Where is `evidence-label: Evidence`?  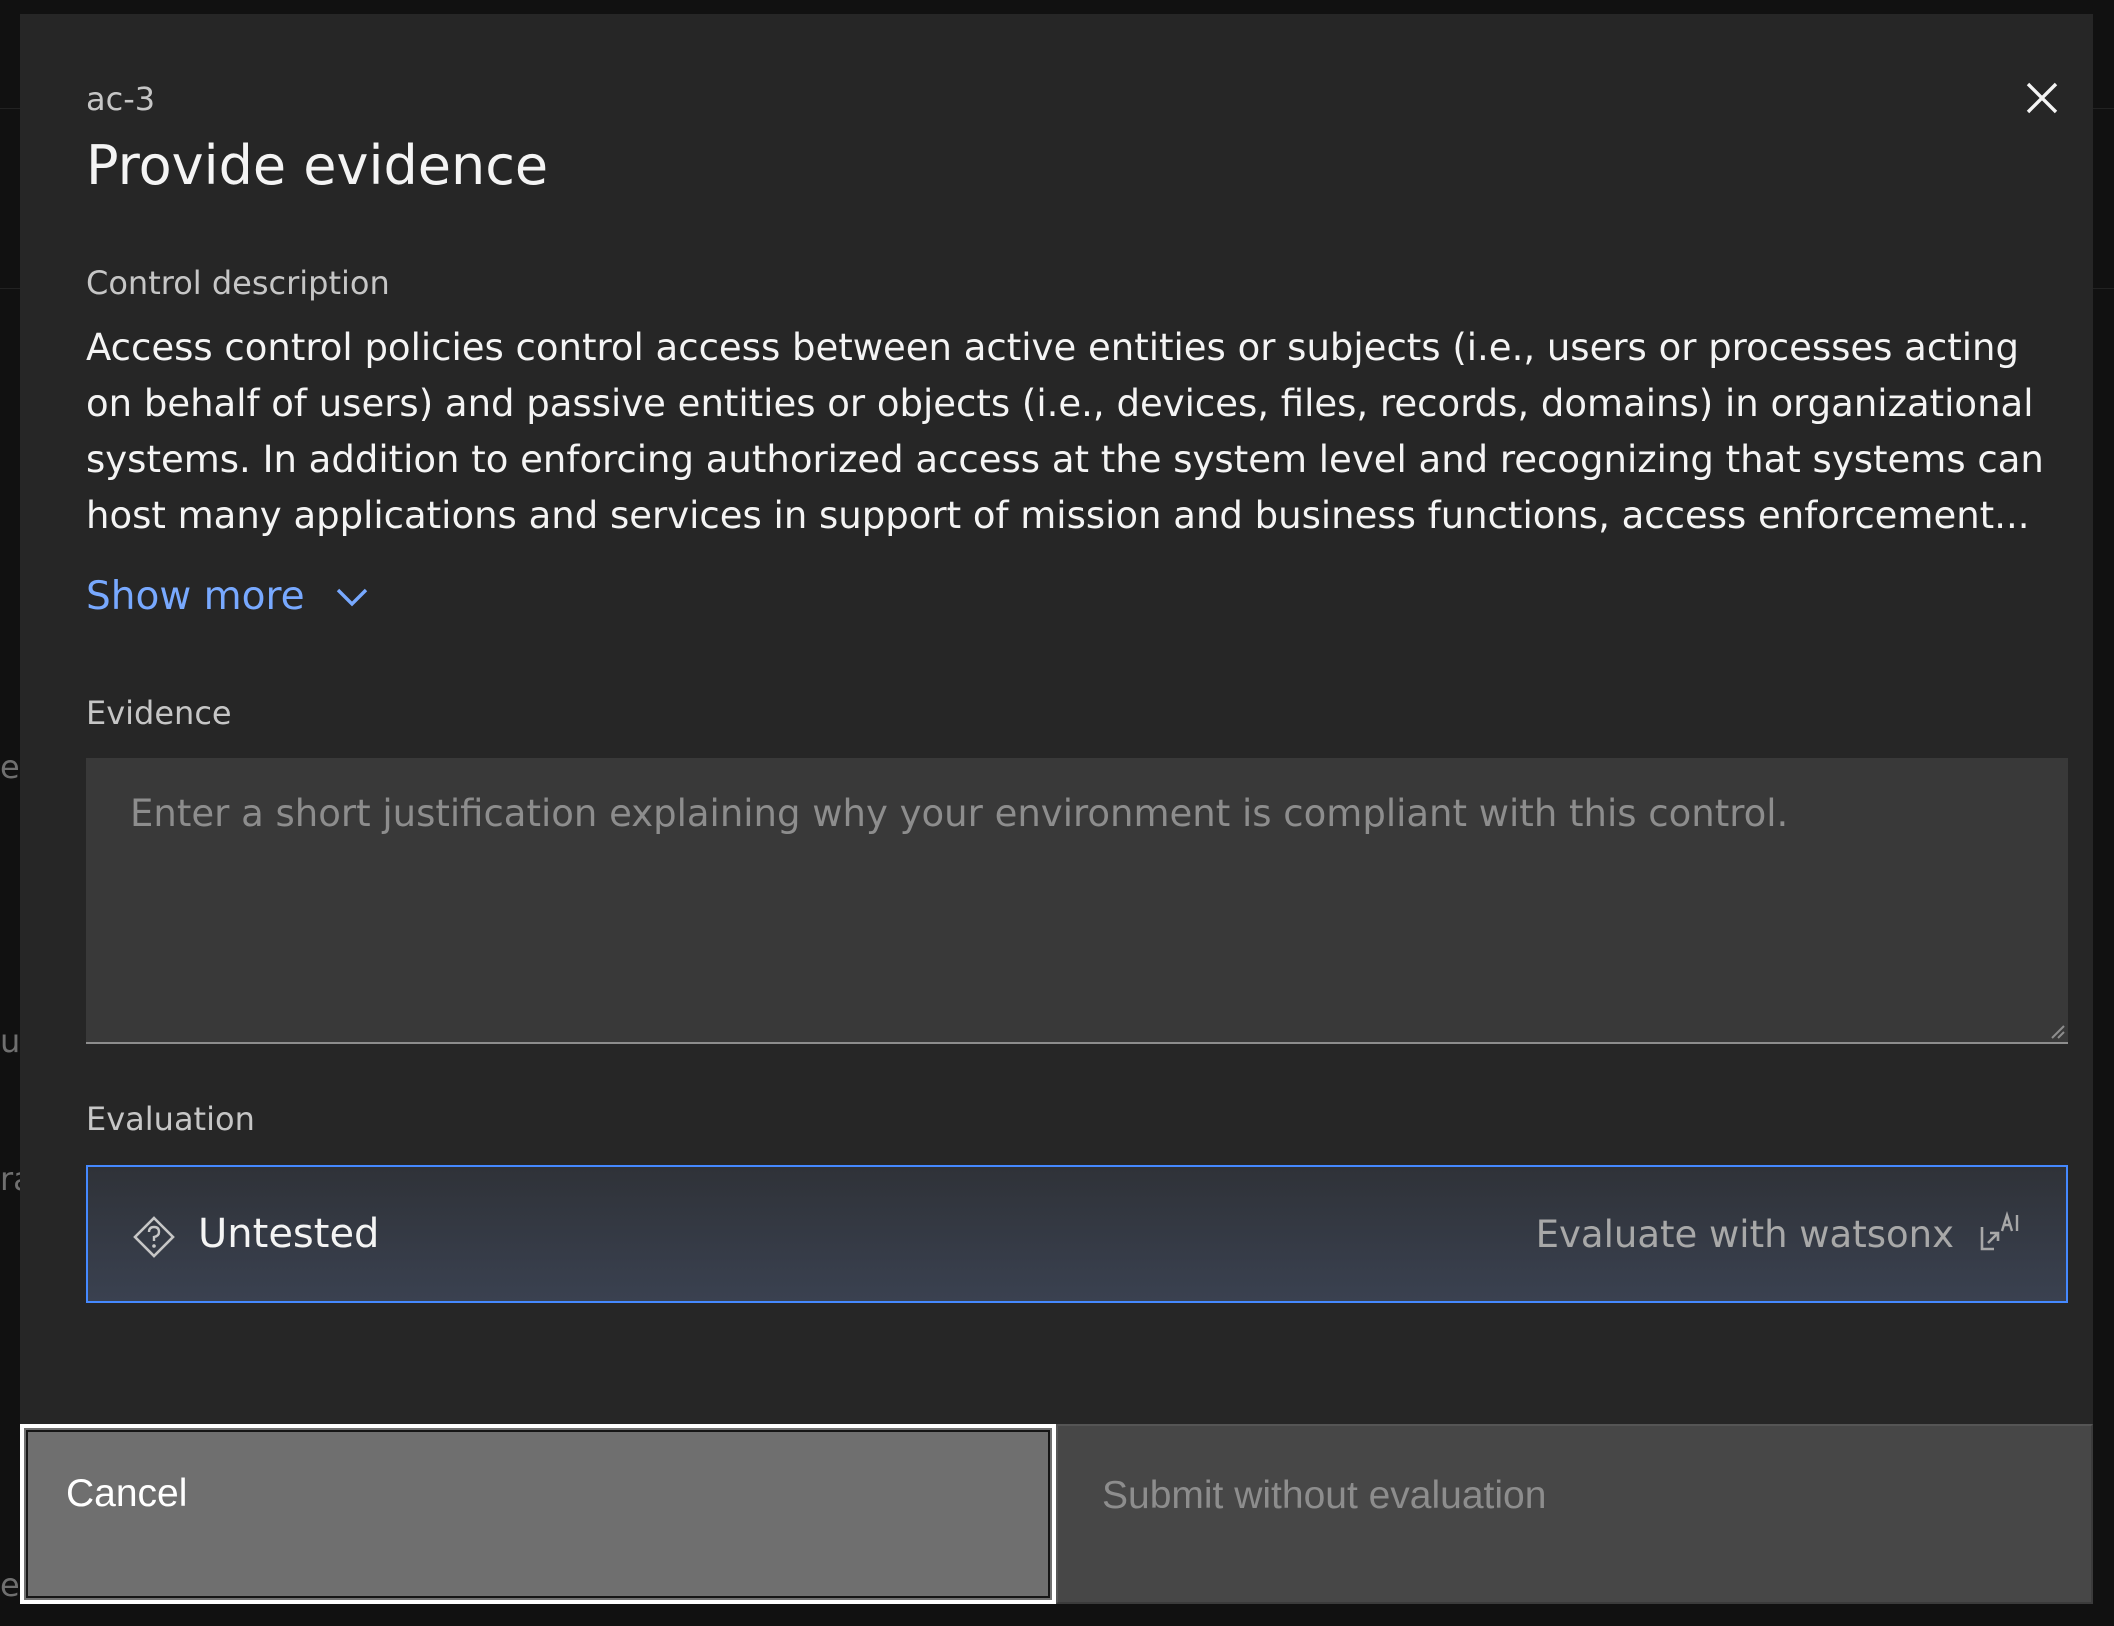
evidence-label: Evidence is located at coordinates (159, 713).